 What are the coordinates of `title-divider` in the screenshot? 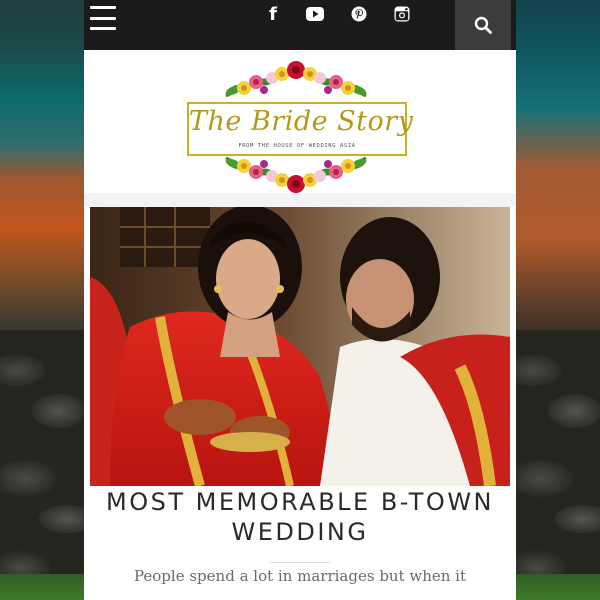 It's located at (300, 562).